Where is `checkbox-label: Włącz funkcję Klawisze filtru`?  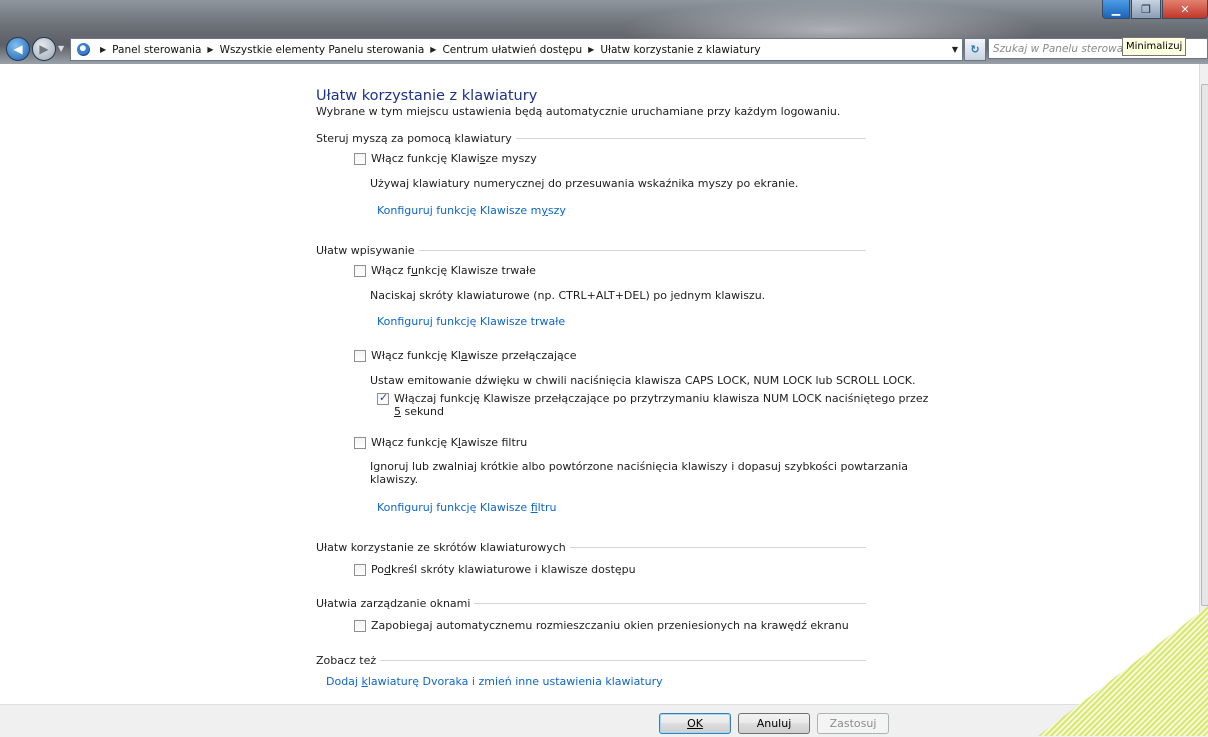 checkbox-label: Włącz funkcję Klawisze filtru is located at coordinates (449, 442).